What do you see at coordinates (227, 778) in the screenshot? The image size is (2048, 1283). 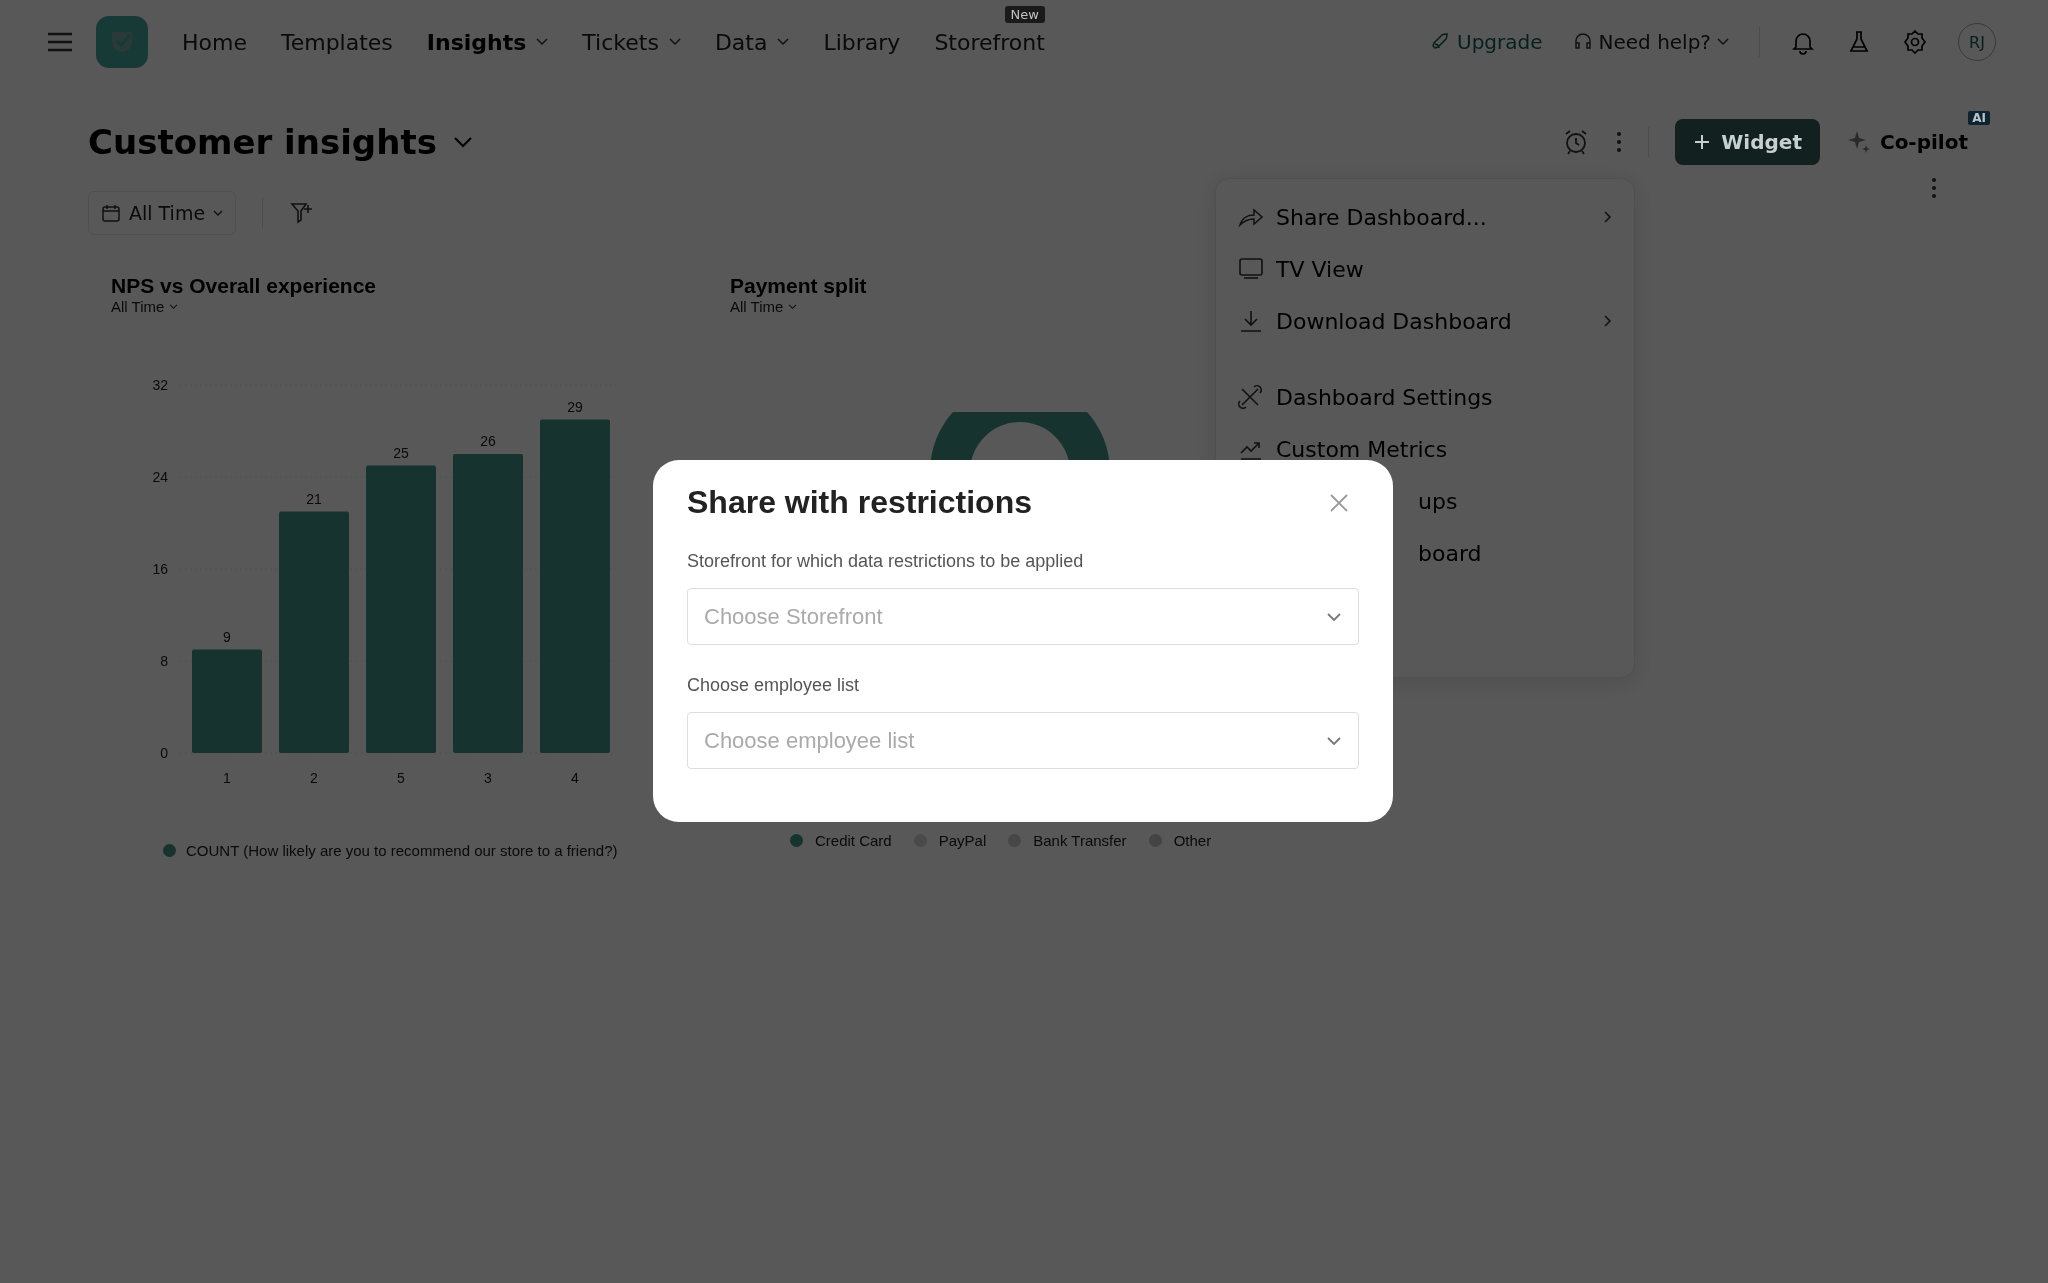 I see `x-axis-label: 1` at bounding box center [227, 778].